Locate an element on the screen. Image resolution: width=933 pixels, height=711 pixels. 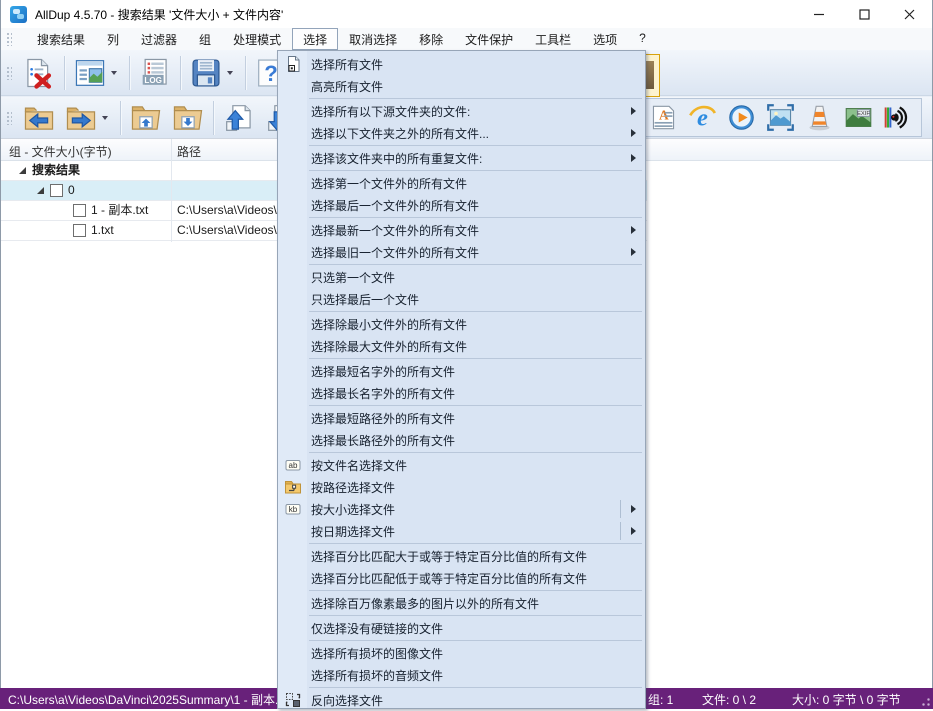
menu-item-label: 选择第一个文件外的所有文件 is located at coordinates (389, 183).